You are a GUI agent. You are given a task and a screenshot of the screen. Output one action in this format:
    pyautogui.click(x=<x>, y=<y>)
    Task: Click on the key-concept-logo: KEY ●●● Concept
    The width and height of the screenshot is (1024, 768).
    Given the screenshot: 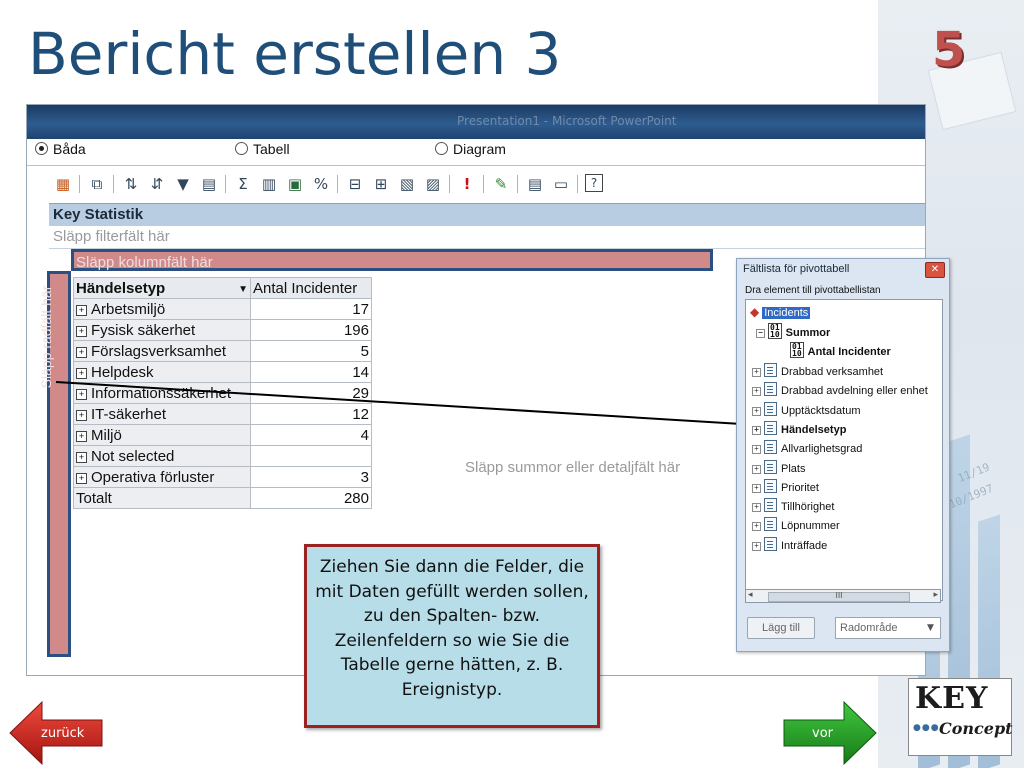 What is the action you would take?
    pyautogui.click(x=960, y=717)
    